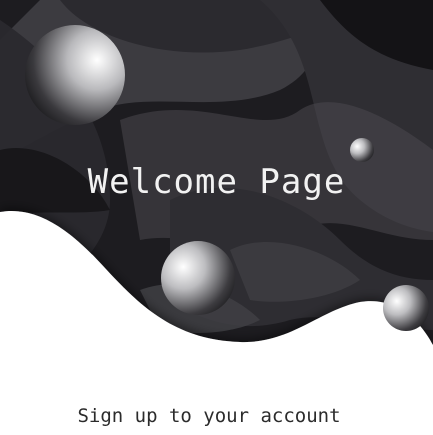 Image resolution: width=433 pixels, height=435 pixels. Describe the element at coordinates (209, 416) in the screenshot. I see `signup-link: Sign up to your account` at that location.